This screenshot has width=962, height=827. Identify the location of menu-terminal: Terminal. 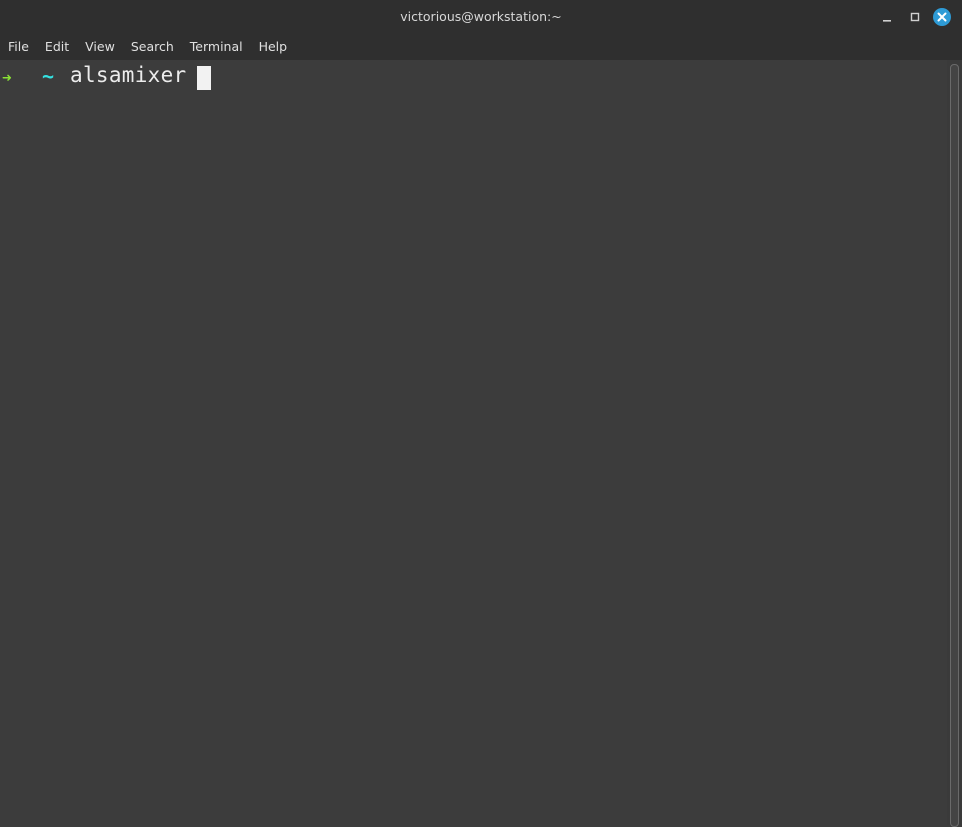
(216, 46).